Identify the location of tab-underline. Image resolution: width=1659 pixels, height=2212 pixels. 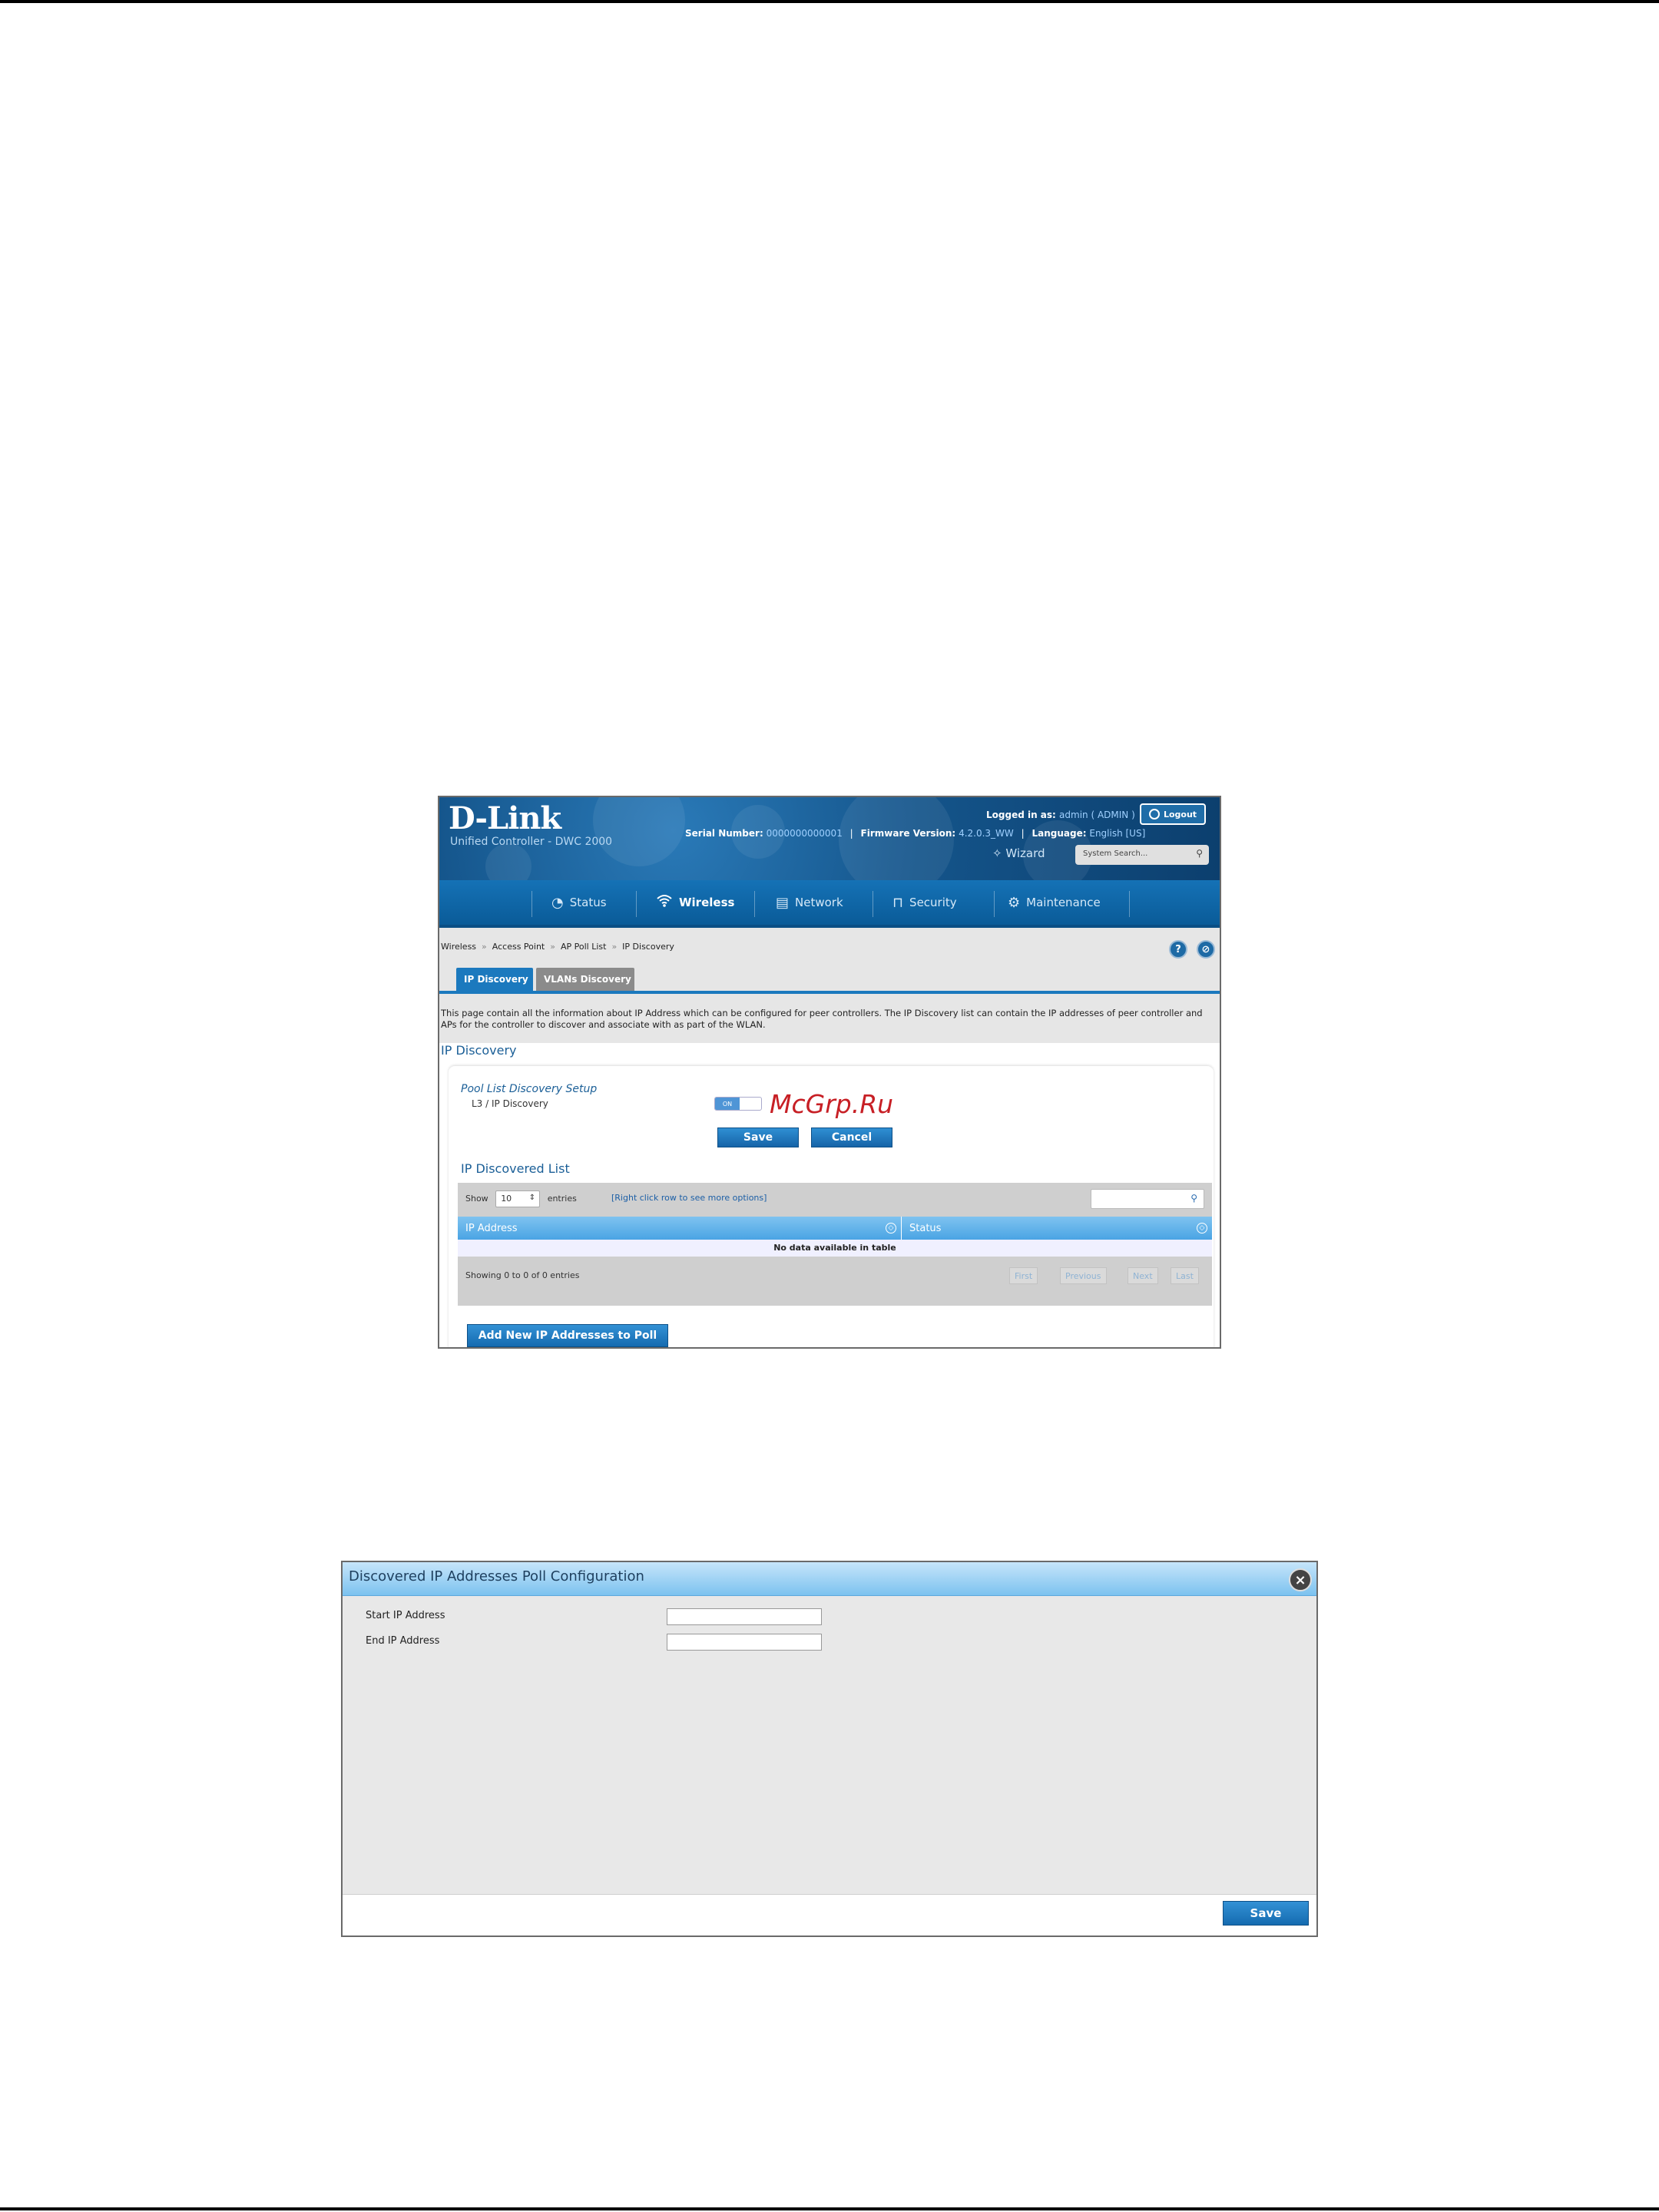
(829, 993).